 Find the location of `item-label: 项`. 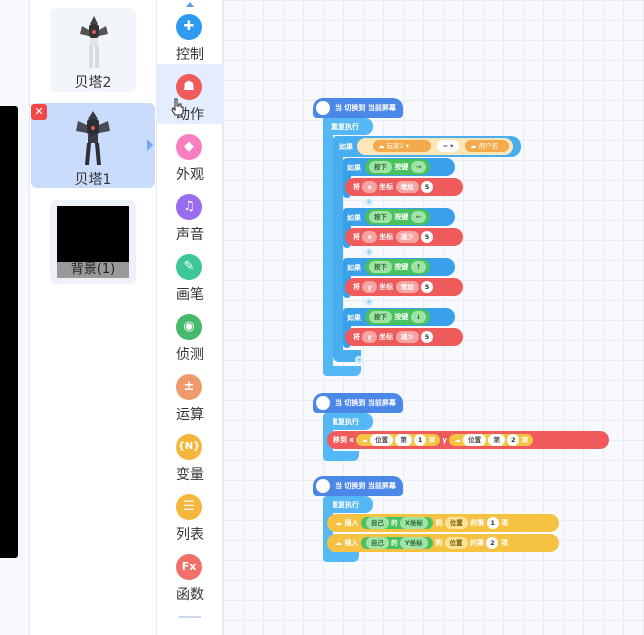

item-label: 项 is located at coordinates (504, 543).